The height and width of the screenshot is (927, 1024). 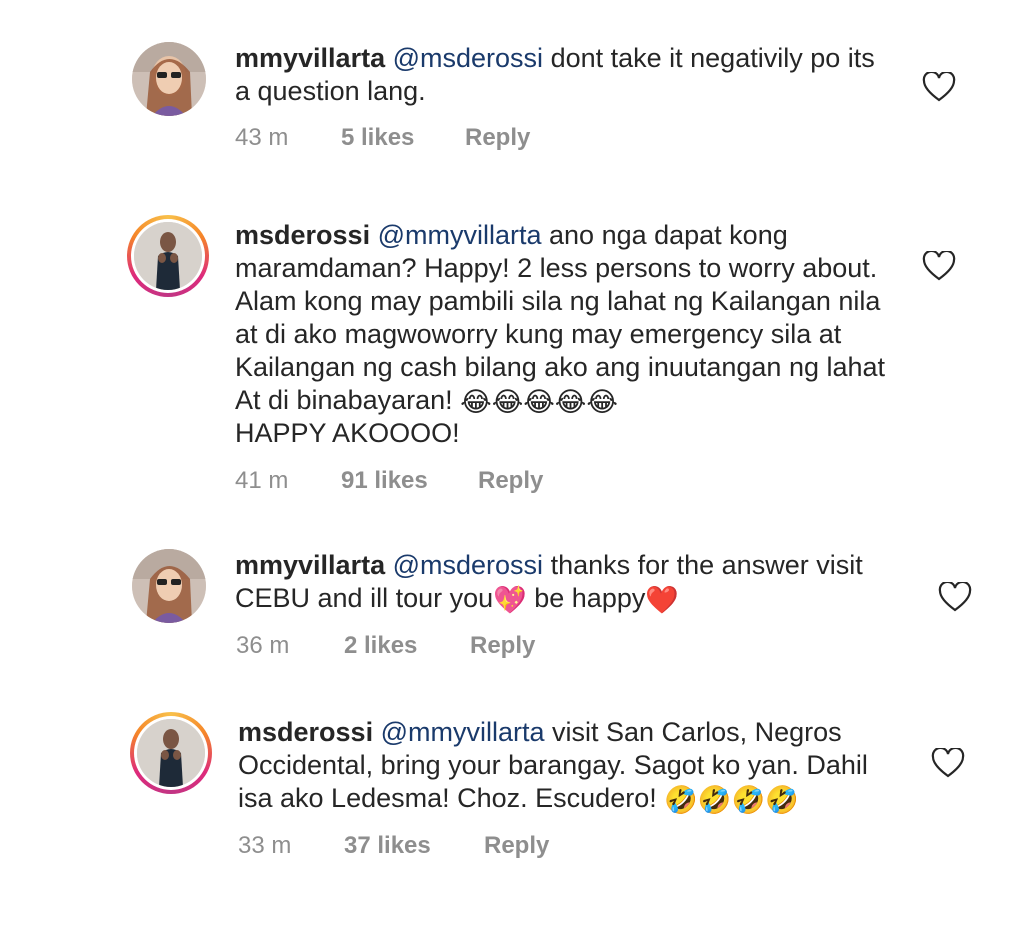 What do you see at coordinates (263, 645) in the screenshot?
I see `comment-time: 36 m` at bounding box center [263, 645].